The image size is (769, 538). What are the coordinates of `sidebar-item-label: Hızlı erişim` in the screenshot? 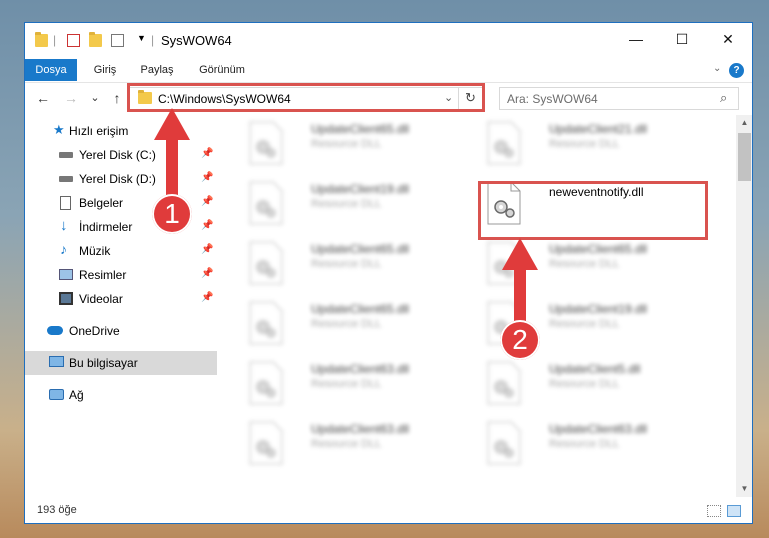 It's located at (99, 131).